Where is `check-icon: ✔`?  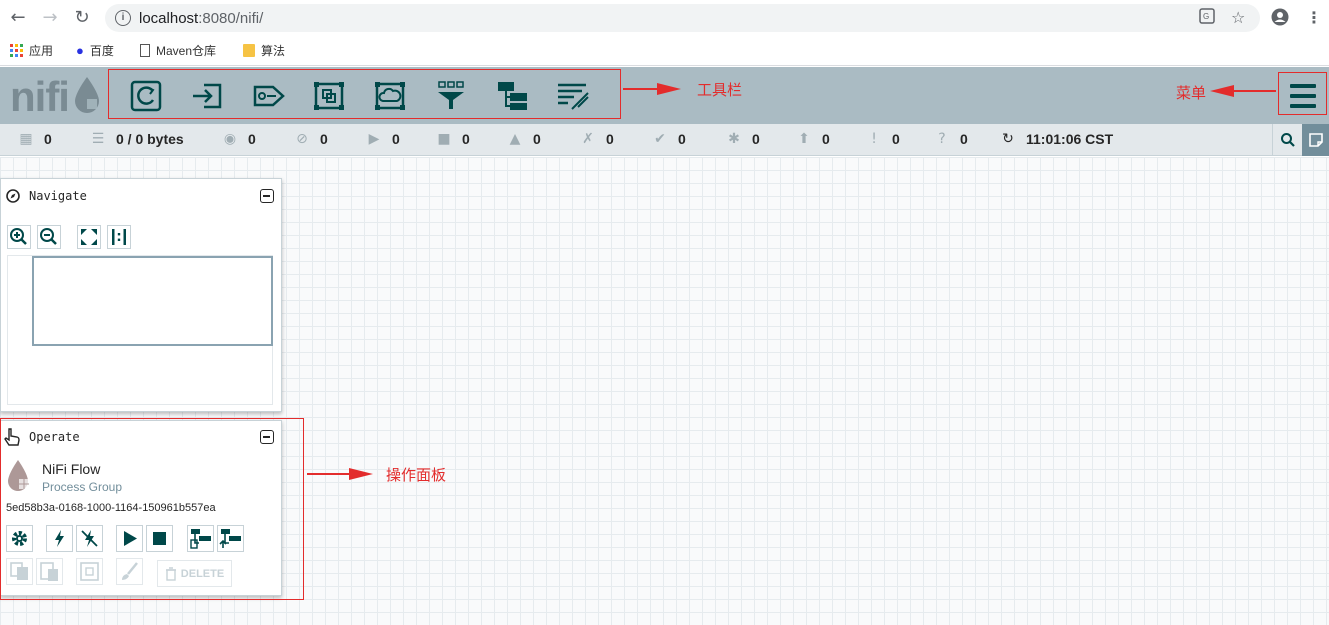 check-icon: ✔ is located at coordinates (660, 139).